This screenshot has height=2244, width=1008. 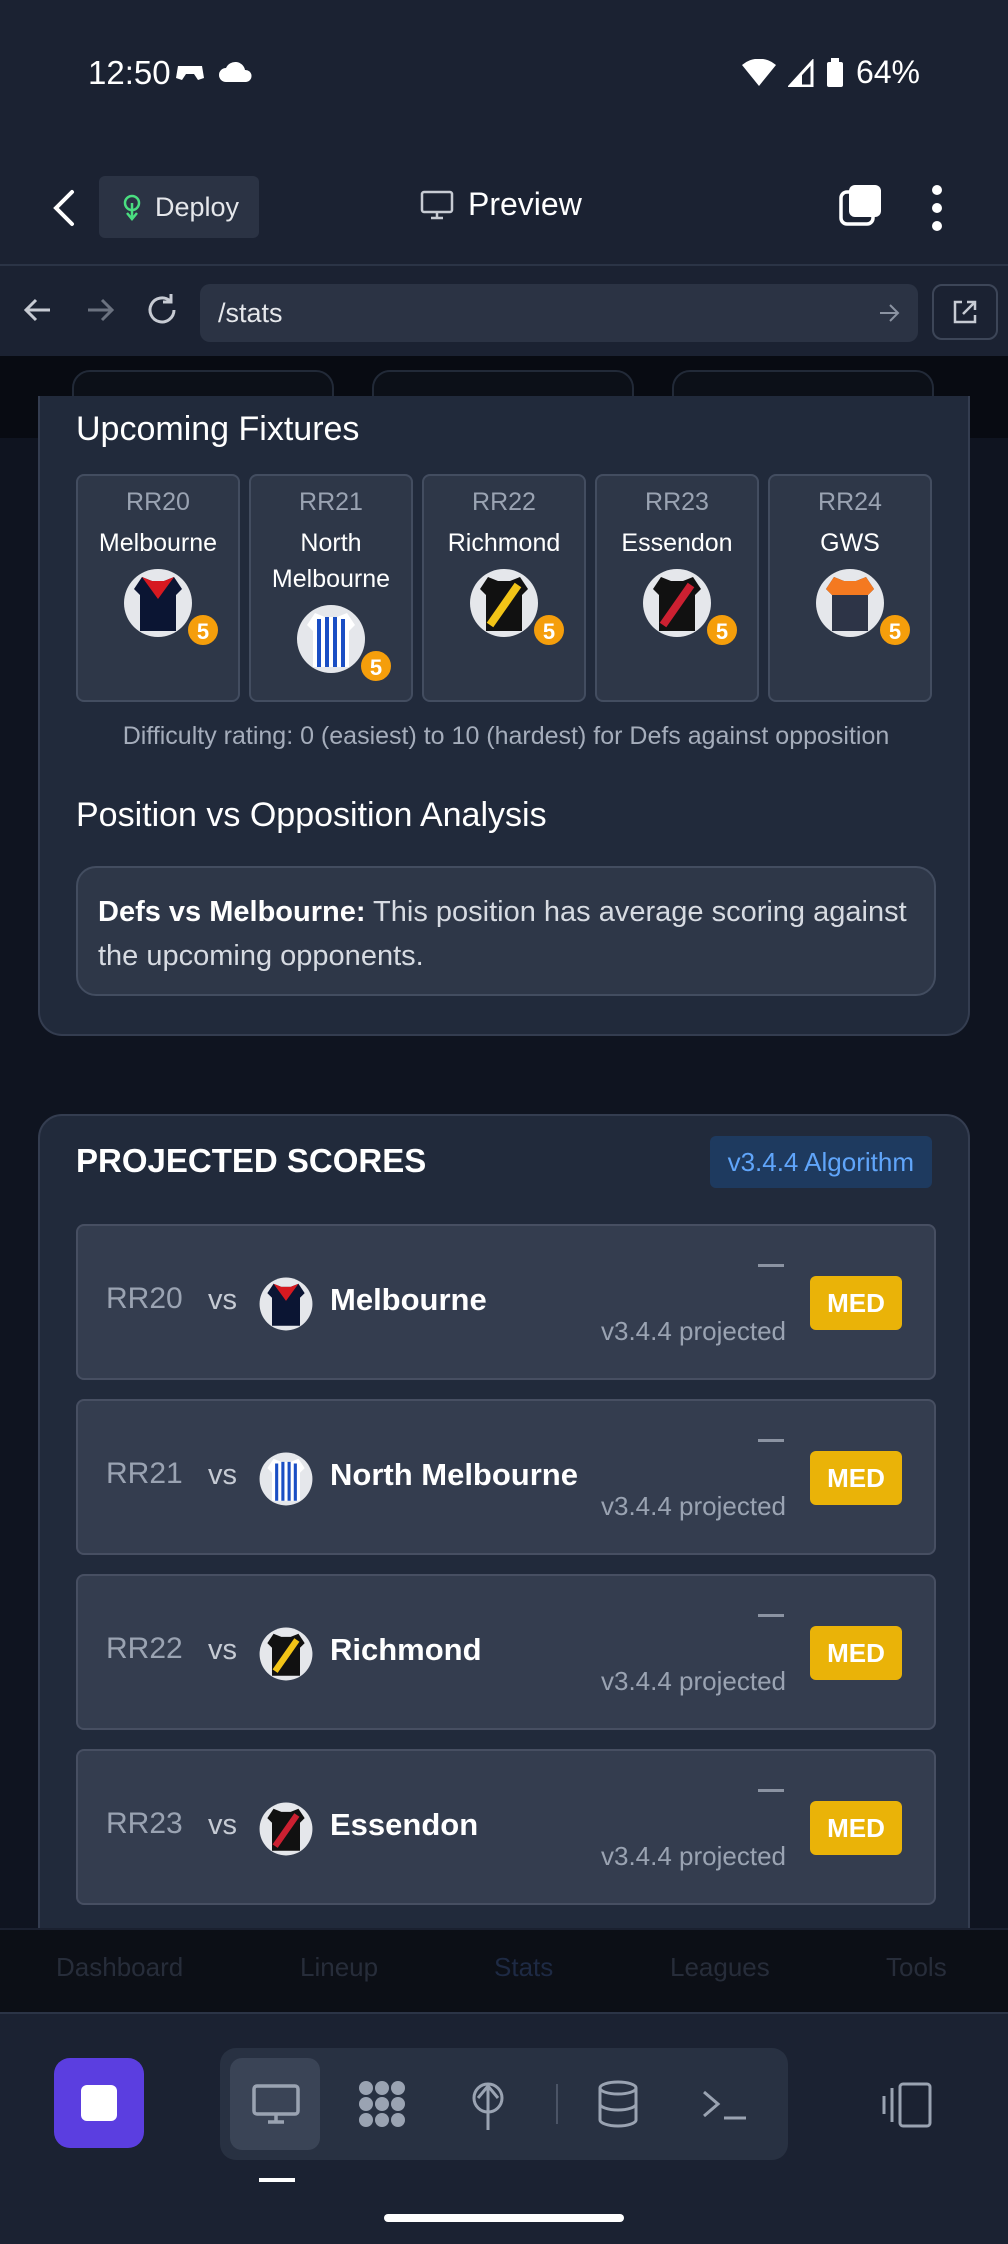 I want to click on app-header: Deploy Preview, so click(x=504, y=208).